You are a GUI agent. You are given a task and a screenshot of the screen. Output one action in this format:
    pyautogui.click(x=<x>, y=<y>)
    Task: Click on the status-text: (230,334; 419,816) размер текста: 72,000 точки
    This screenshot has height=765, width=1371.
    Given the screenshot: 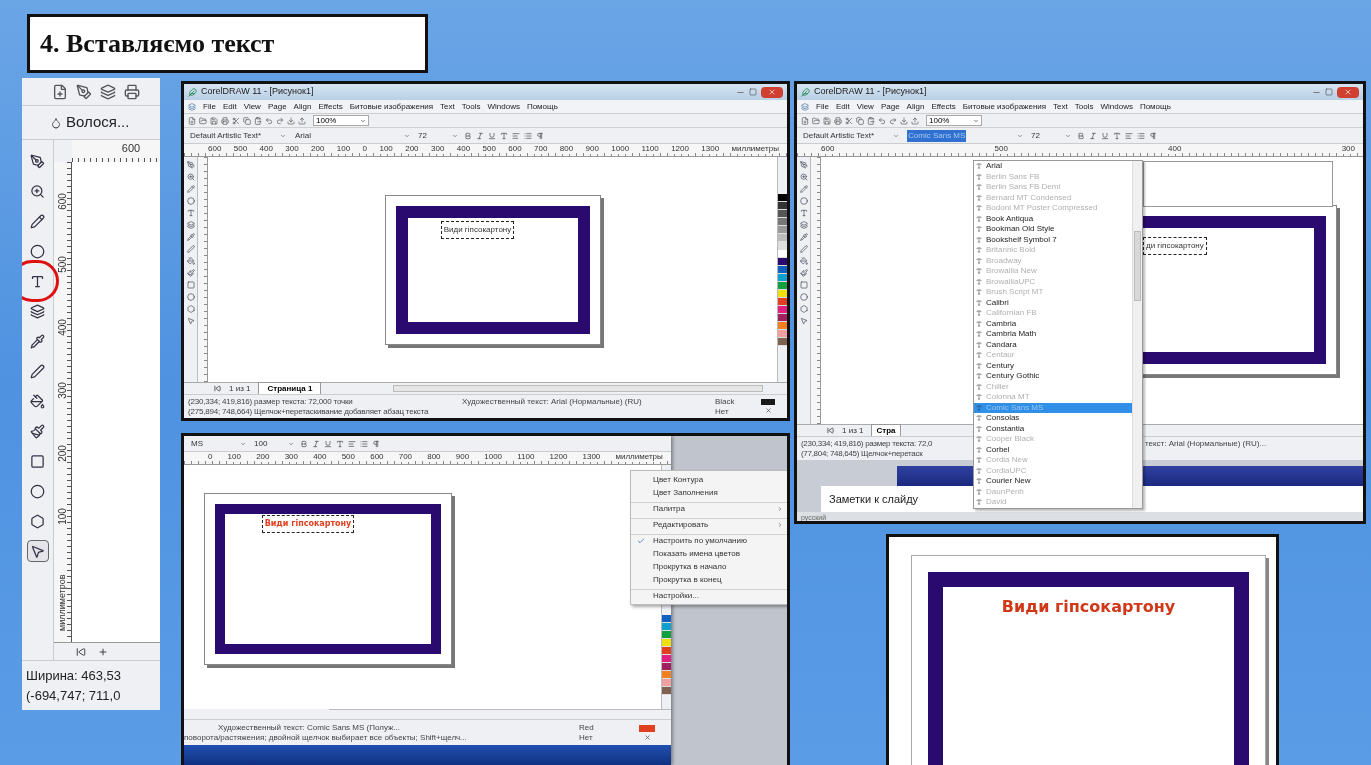 What is the action you would take?
    pyautogui.click(x=271, y=401)
    